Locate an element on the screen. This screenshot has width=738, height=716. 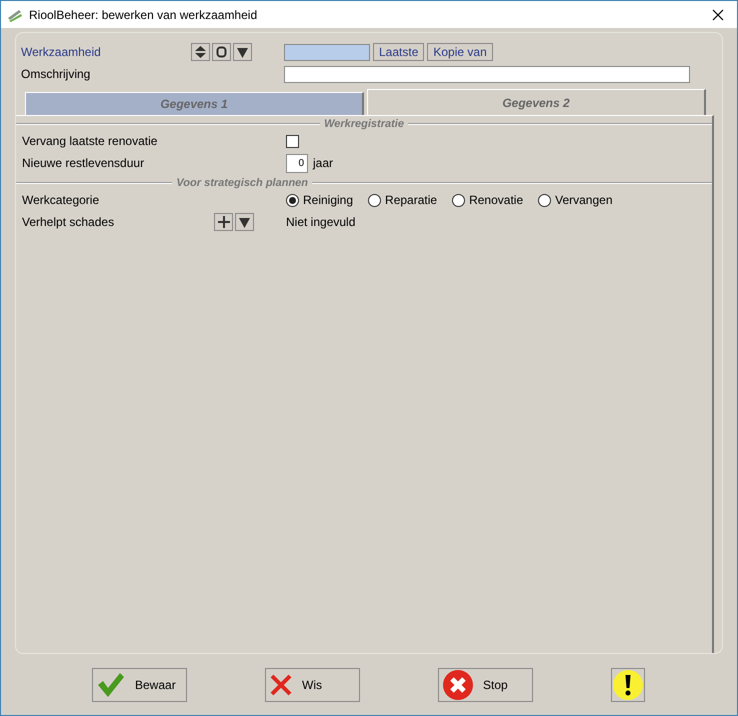
cross-icon is located at coordinates (281, 685).